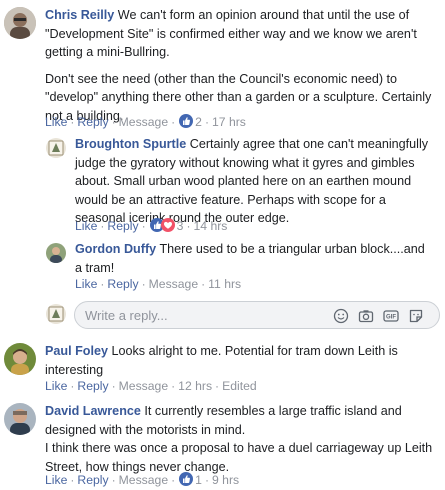 The width and height of the screenshot is (445, 490). I want to click on heart-icon, so click(167, 225).